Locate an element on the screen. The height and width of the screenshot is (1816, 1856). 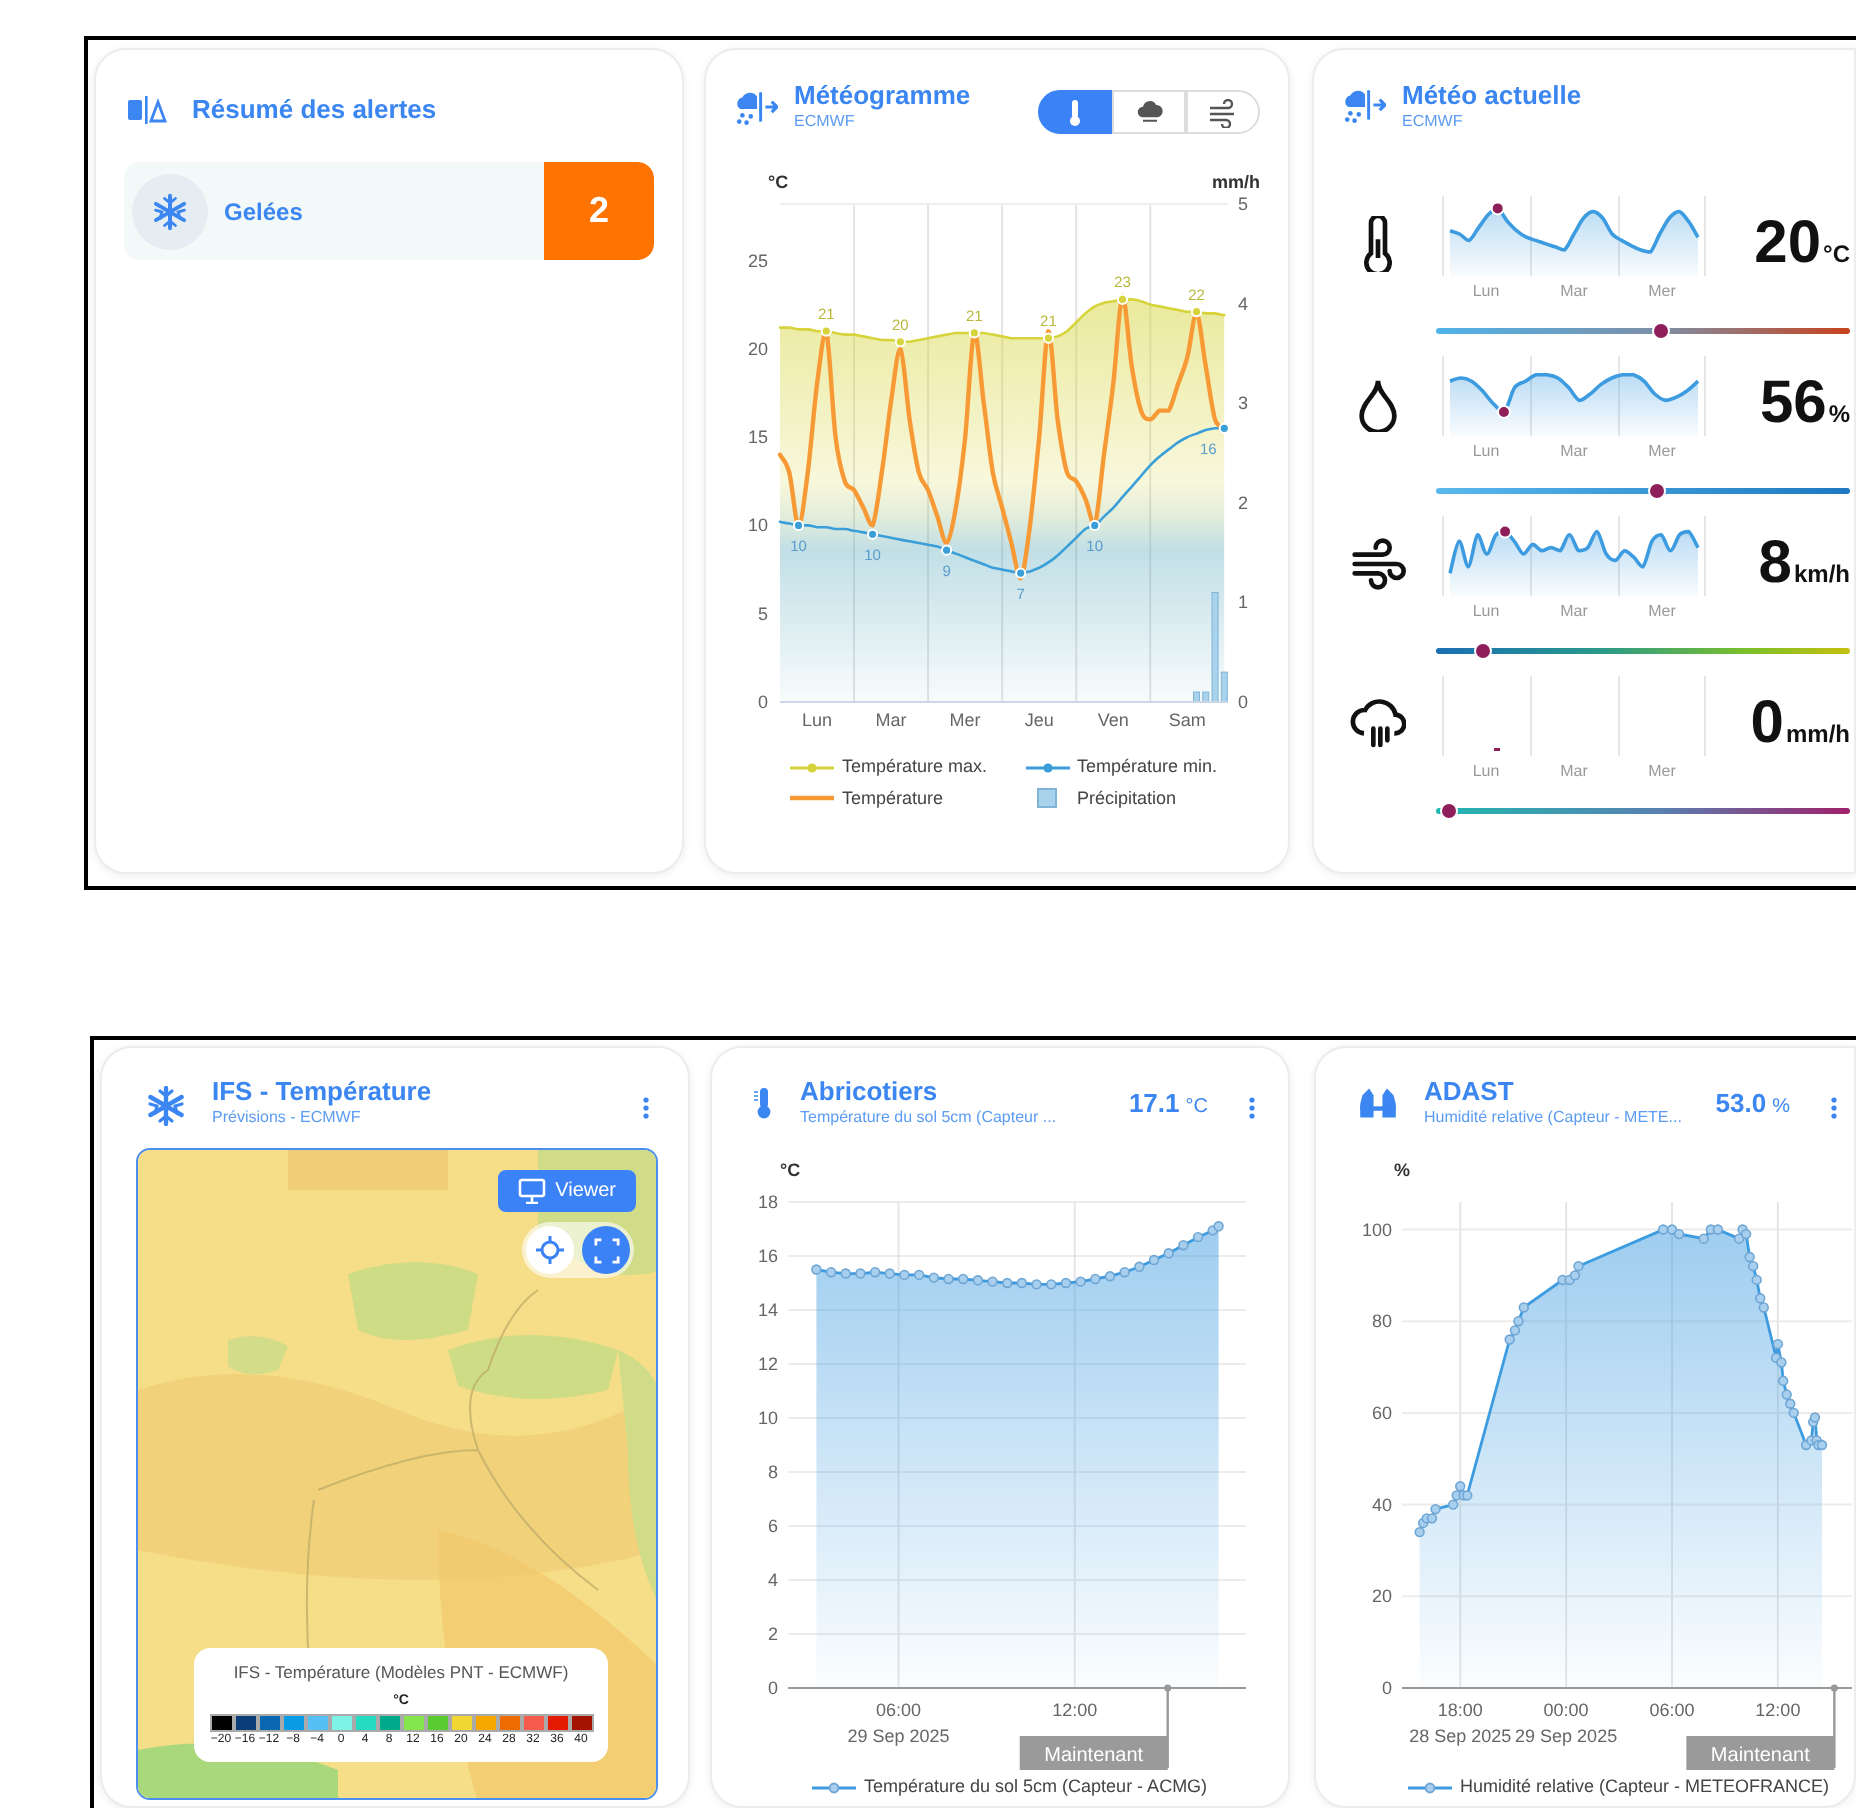
tick-label: Mar is located at coordinates (891, 720).